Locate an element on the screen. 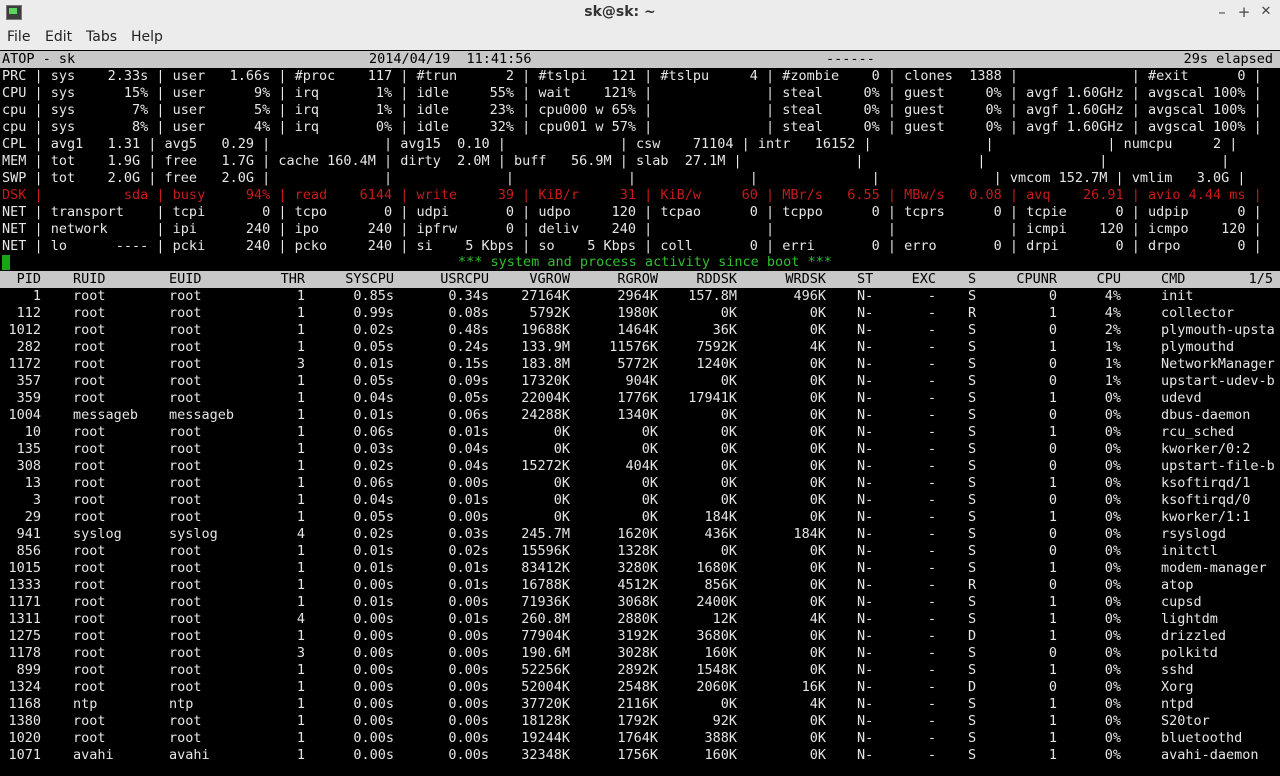 This screenshot has height=776, width=1280. cell-pid: 1172 is located at coordinates (24, 364).